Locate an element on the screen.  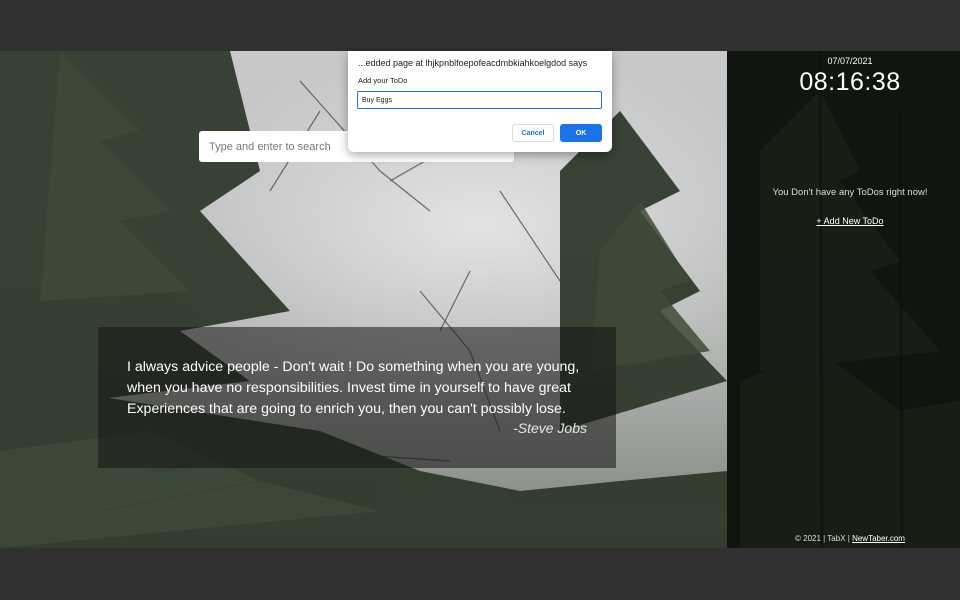
time-display: 08:16:38 is located at coordinates (850, 82).